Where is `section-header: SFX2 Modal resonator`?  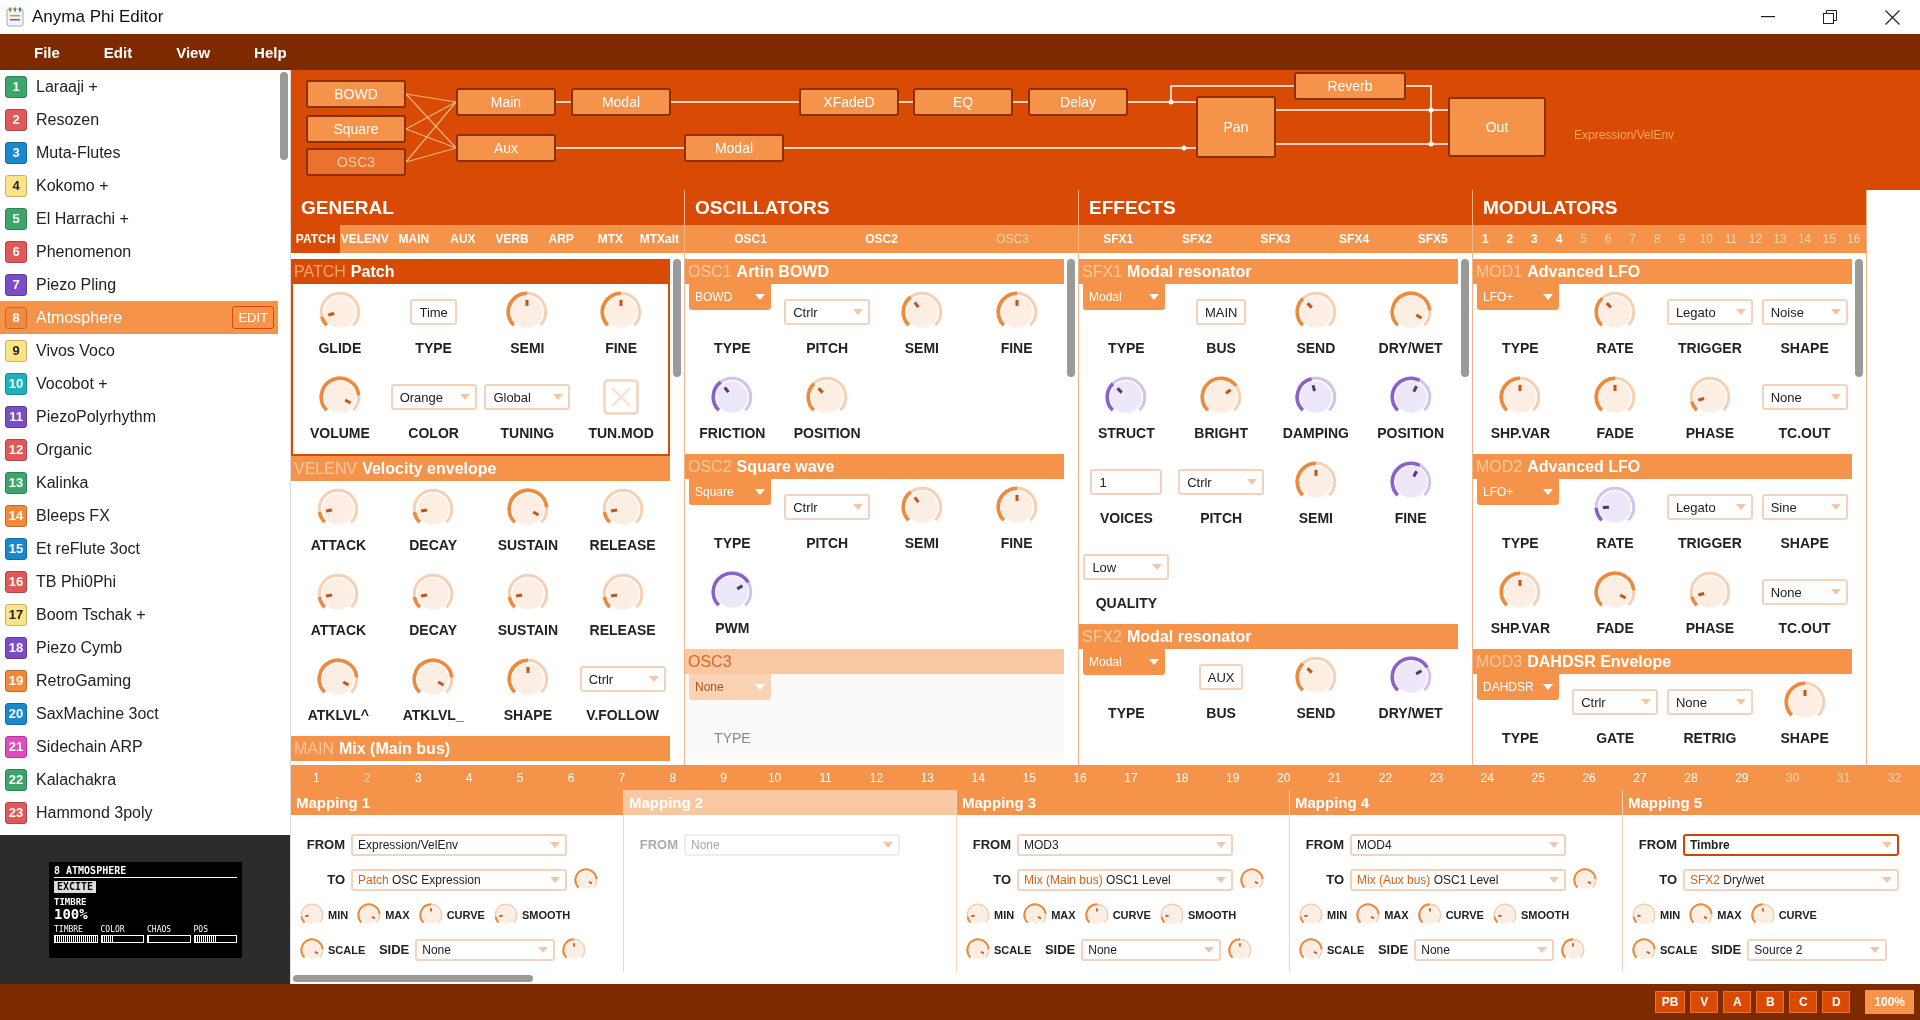
section-header: SFX2 Modal resonator is located at coordinates (1268, 636).